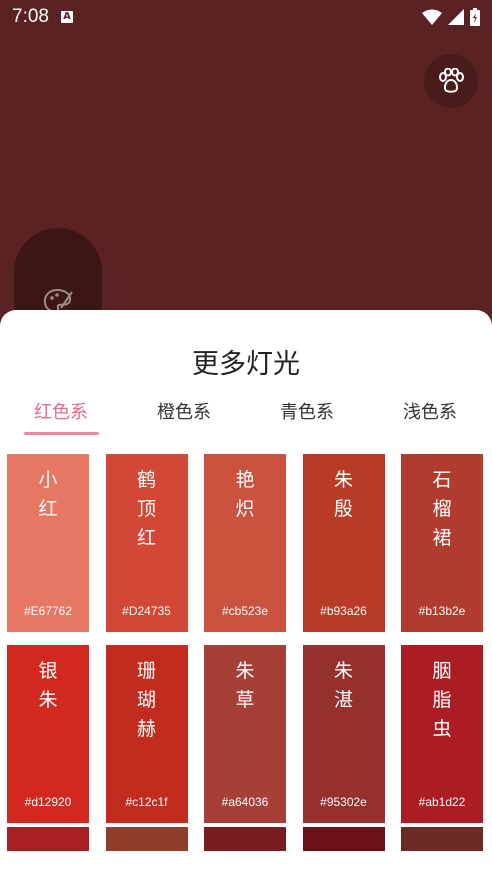  What do you see at coordinates (246, 364) in the screenshot?
I see `sheet-title: 更多灯光` at bounding box center [246, 364].